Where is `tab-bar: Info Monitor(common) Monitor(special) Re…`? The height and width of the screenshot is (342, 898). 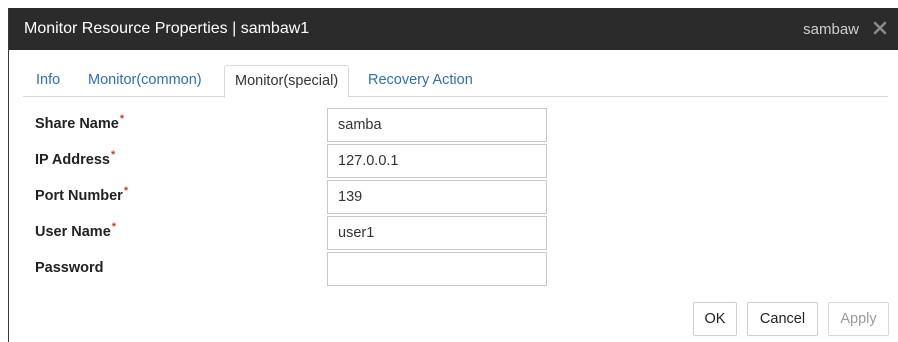
tab-bar: Info Monitor(common) Monitor(special) Re… is located at coordinates (455, 81).